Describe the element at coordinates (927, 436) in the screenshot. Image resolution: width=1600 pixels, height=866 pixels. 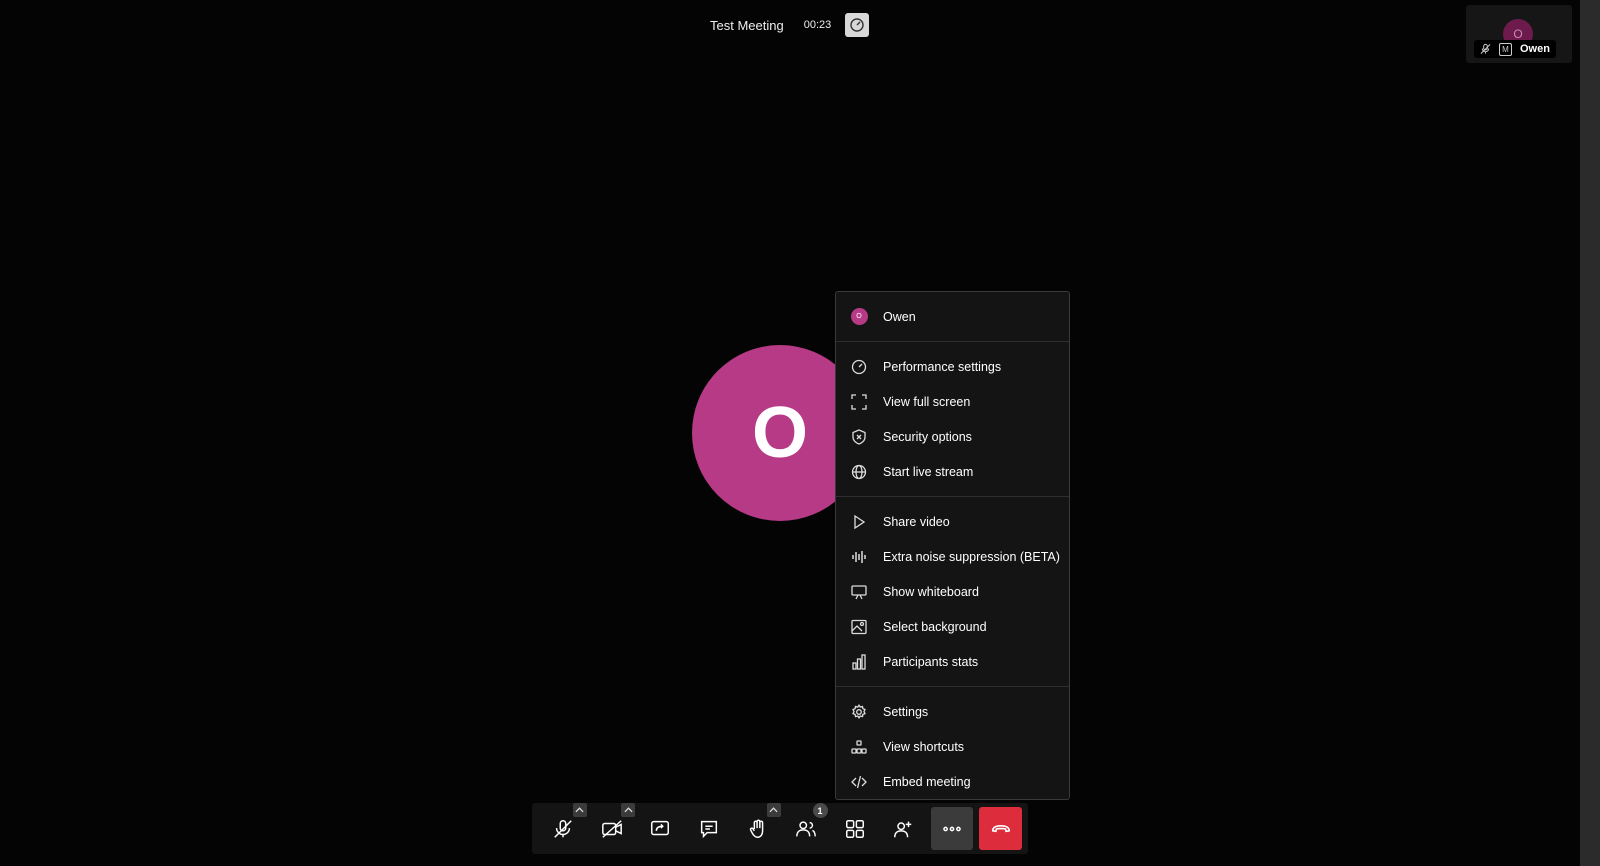
I see `menu-item-label: Security options` at that location.